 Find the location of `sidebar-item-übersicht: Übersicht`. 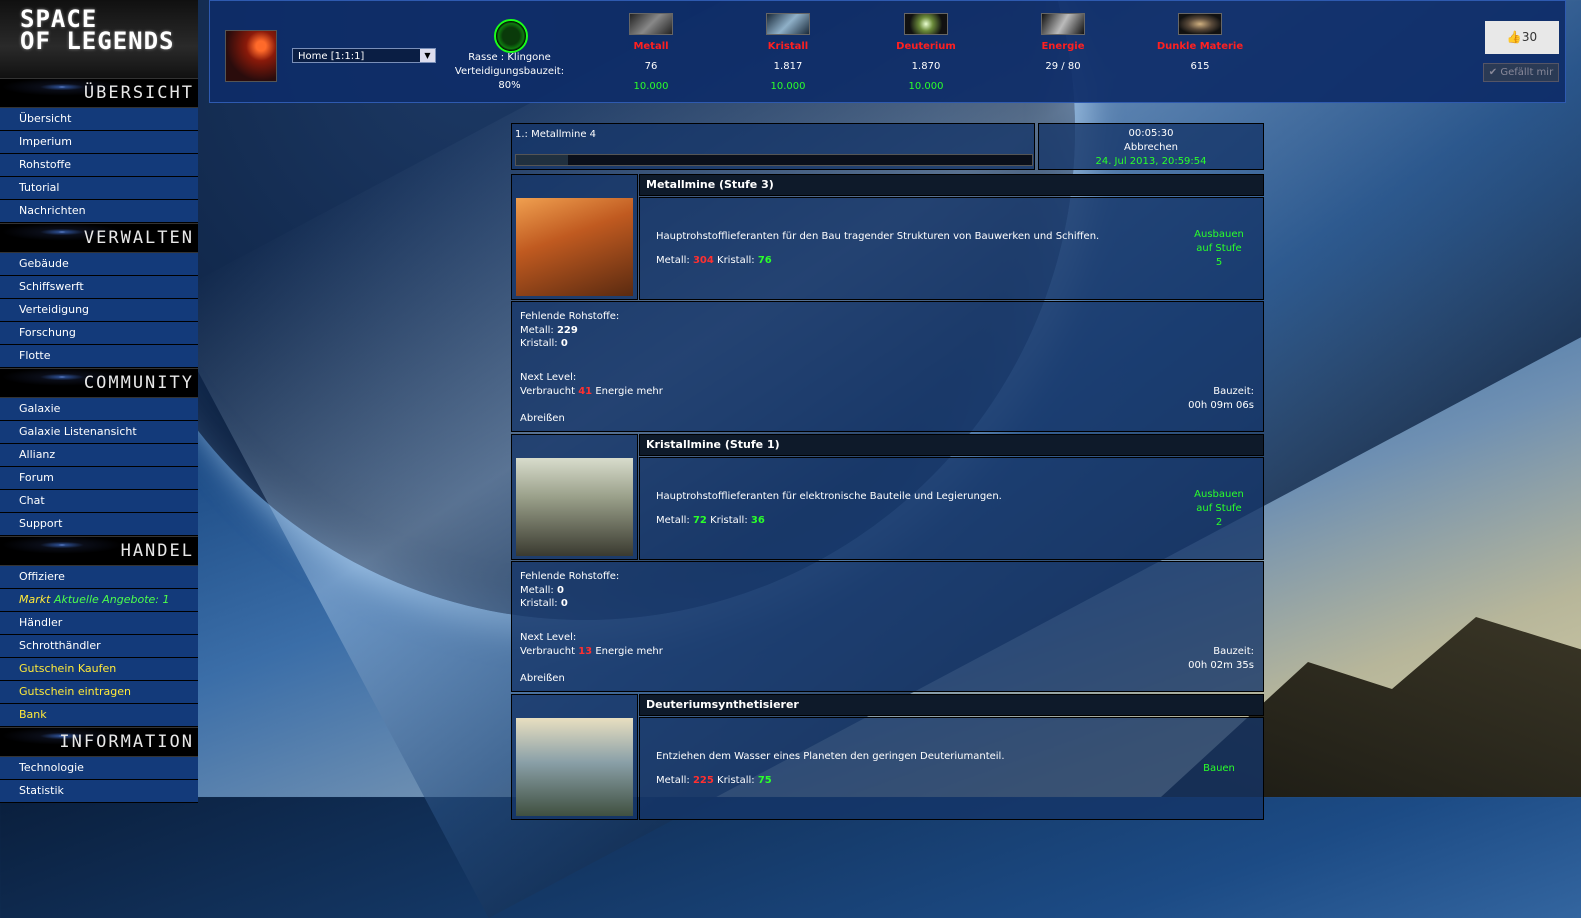

sidebar-item-übersicht: Übersicht is located at coordinates (99, 119).